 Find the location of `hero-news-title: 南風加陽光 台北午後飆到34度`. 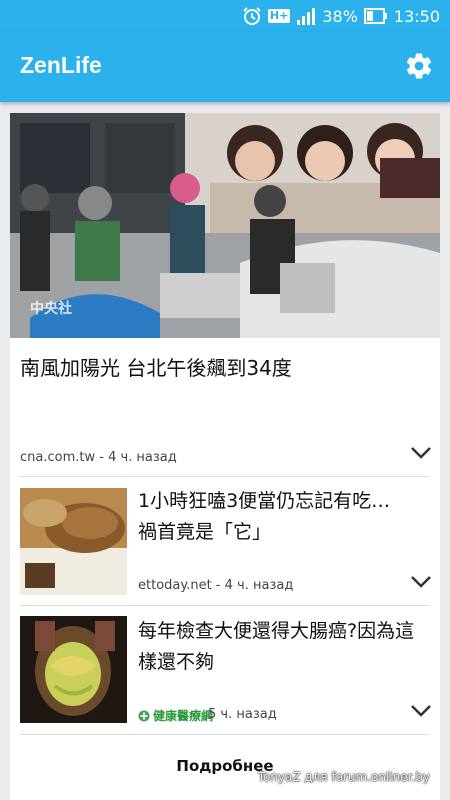

hero-news-title: 南風加陽光 台北午後飆到34度 is located at coordinates (220, 368).